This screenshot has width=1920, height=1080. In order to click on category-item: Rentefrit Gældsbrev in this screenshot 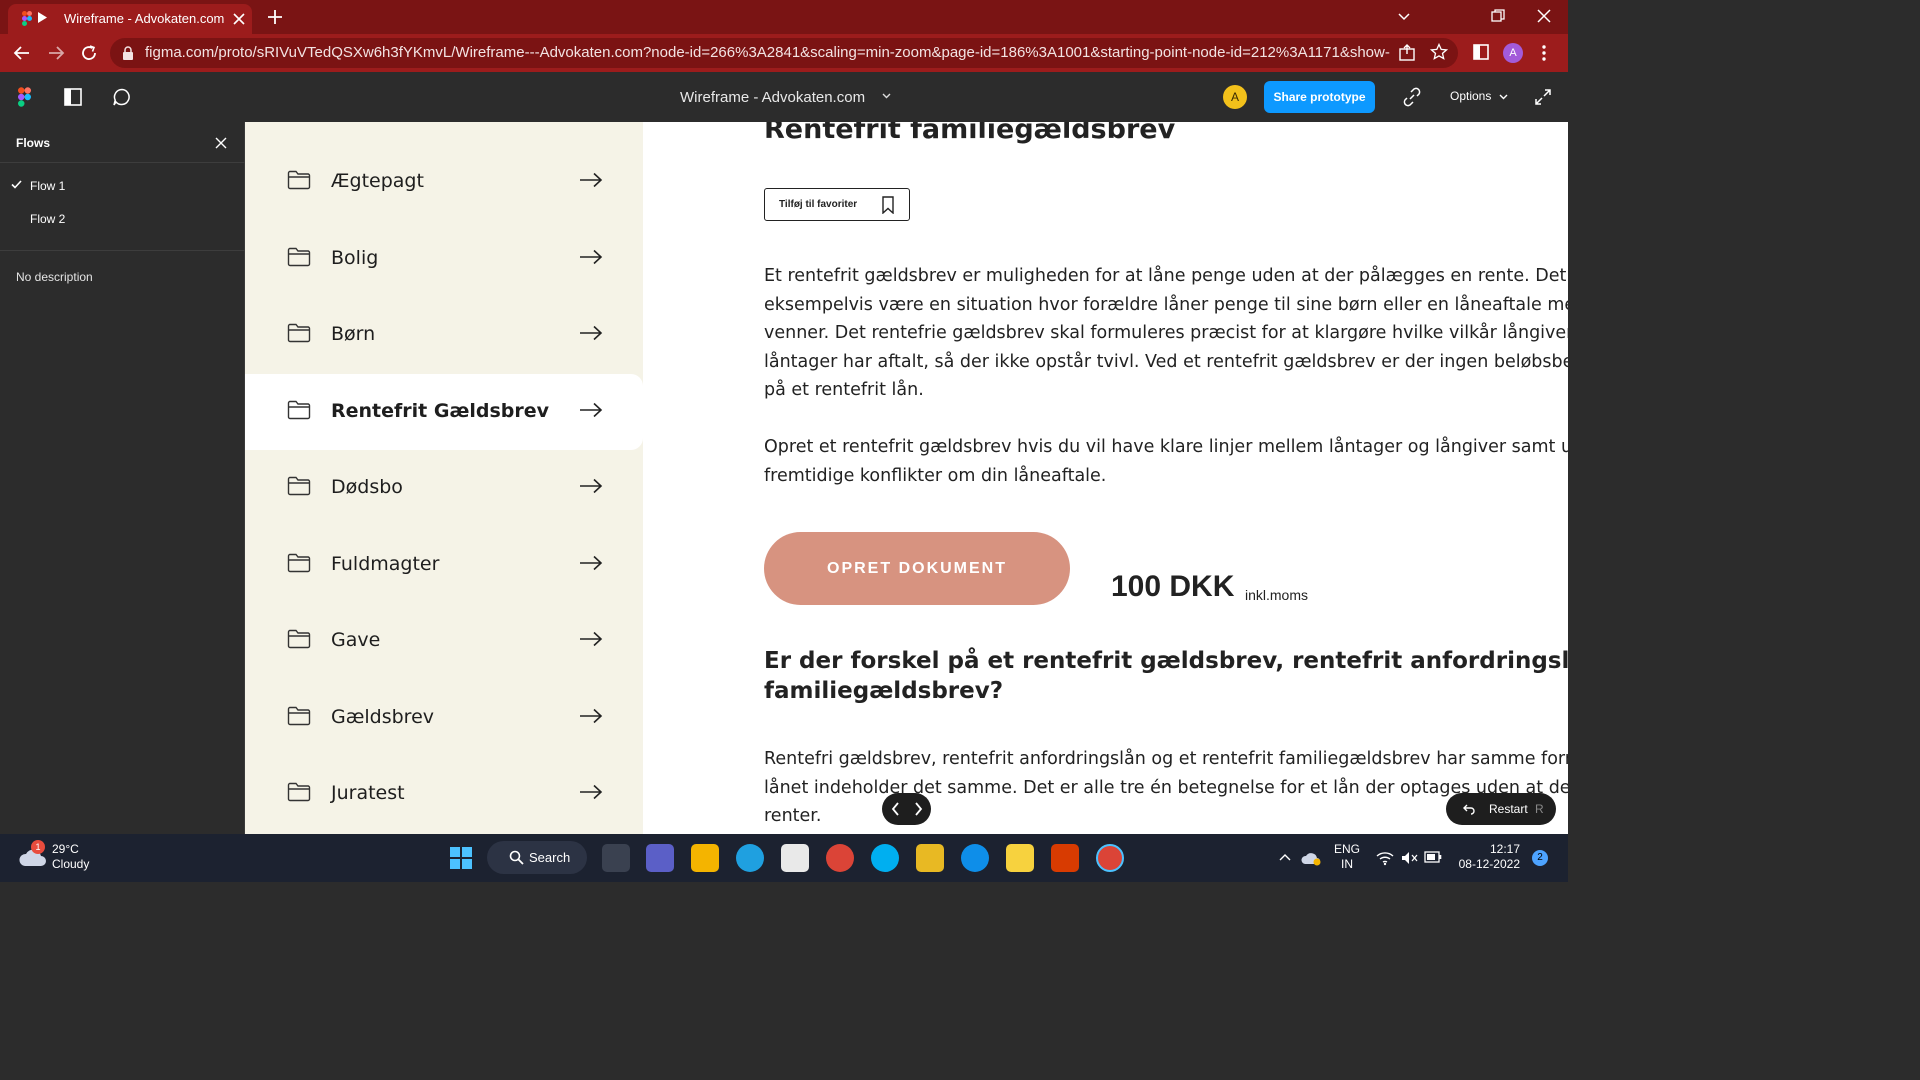, I will do `click(444, 411)`.